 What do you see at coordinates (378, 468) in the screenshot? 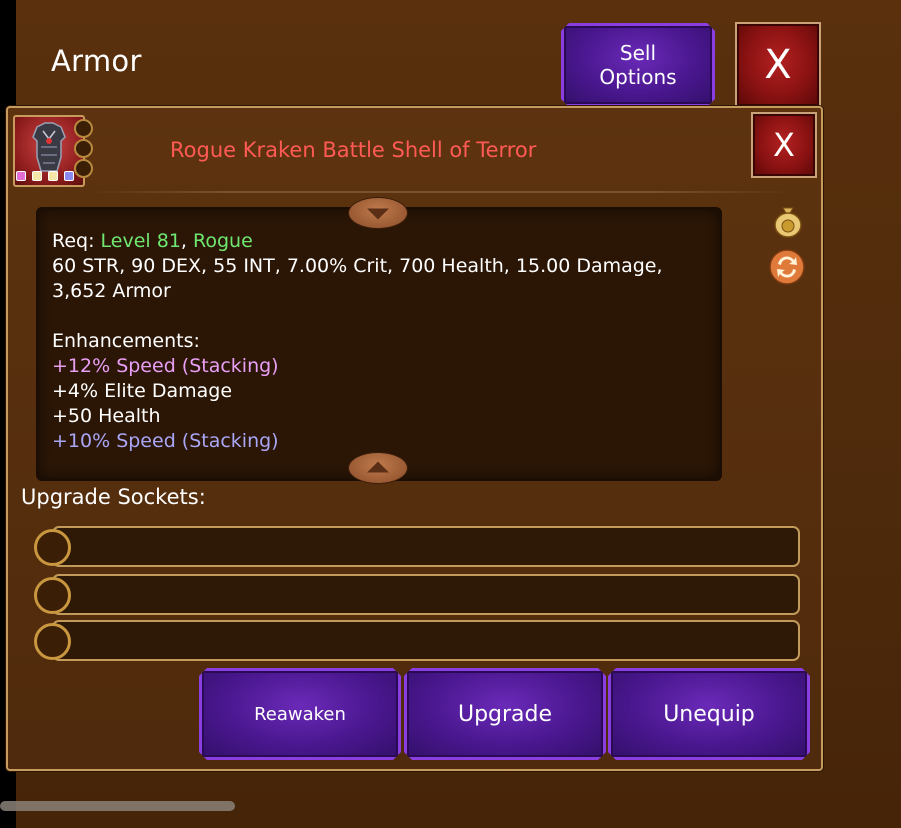
I see `scroll-up-button` at bounding box center [378, 468].